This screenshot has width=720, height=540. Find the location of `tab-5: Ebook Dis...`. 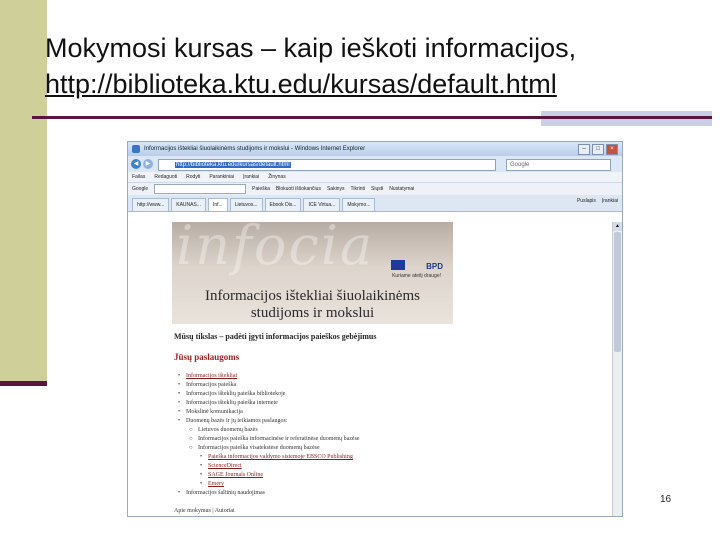

tab-5: Ebook Dis... is located at coordinates (283, 204).